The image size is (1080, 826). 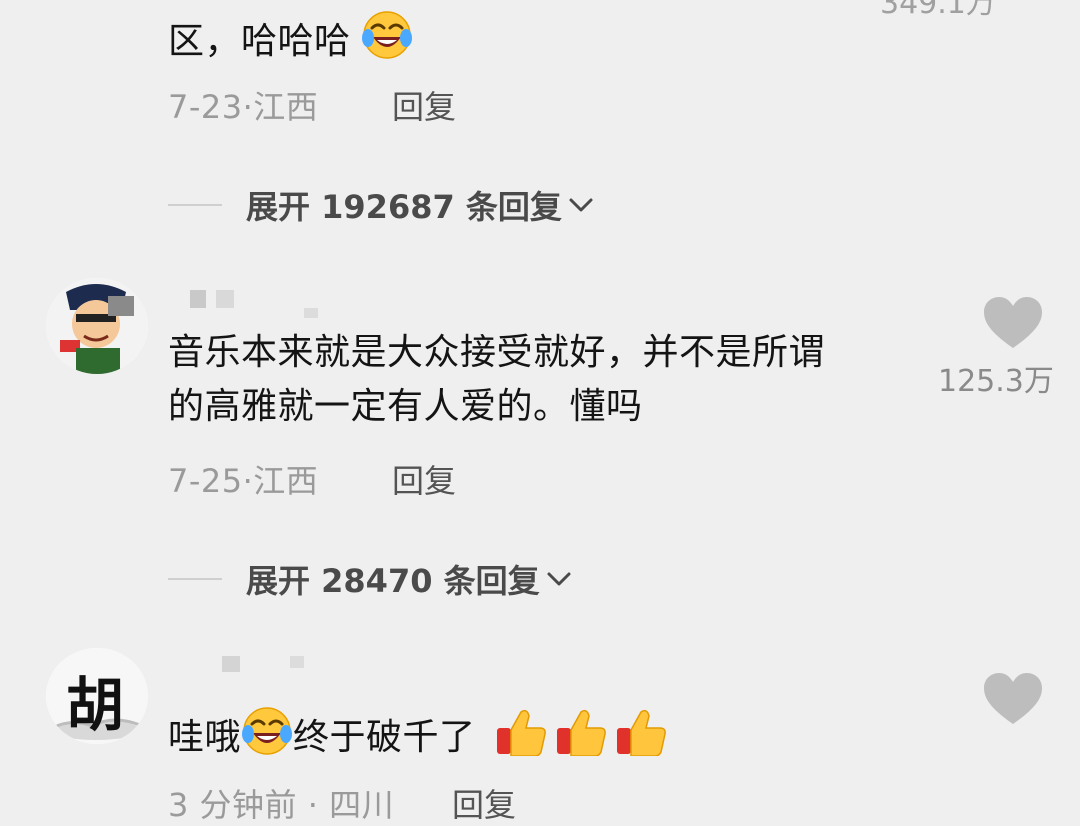 What do you see at coordinates (484, 803) in the screenshot?
I see `reply-button-3: 回复` at bounding box center [484, 803].